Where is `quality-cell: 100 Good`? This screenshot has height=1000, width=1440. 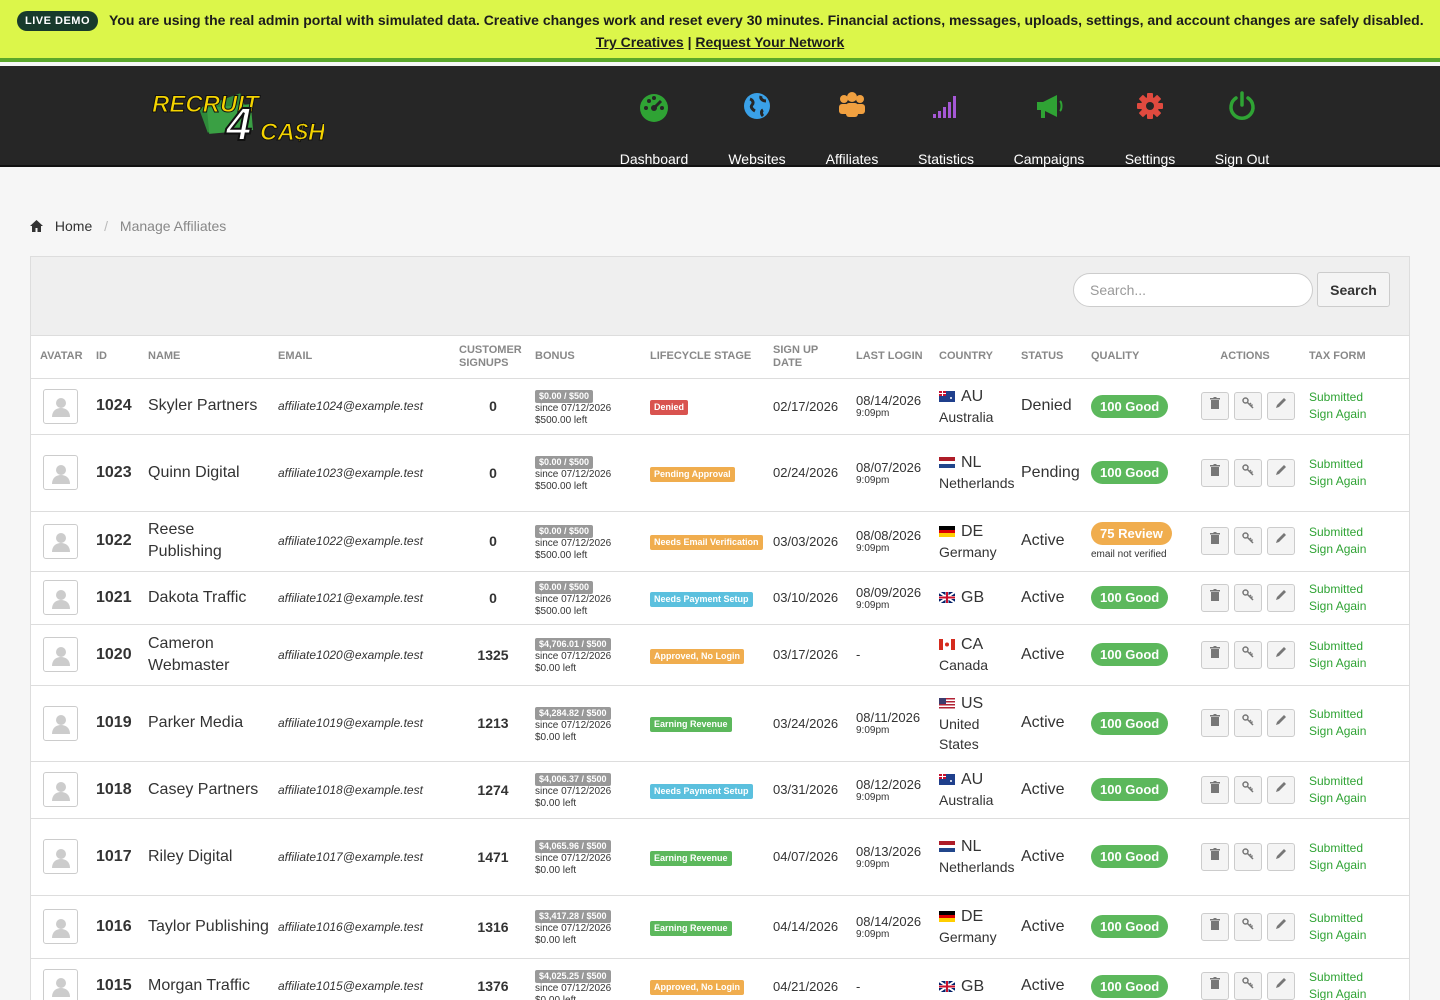
quality-cell: 100 Good is located at coordinates (1136, 927).